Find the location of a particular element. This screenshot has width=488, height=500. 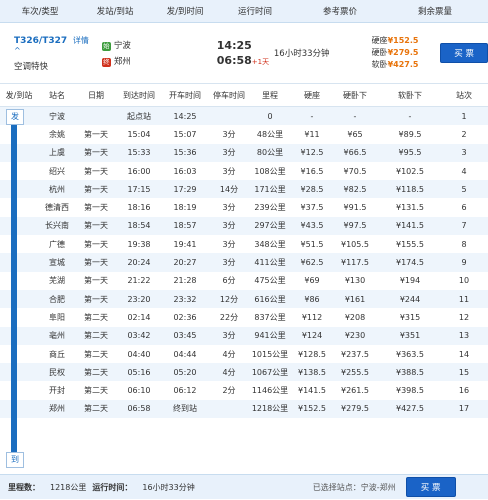

arrive-time: 15:33 is located at coordinates (139, 153).